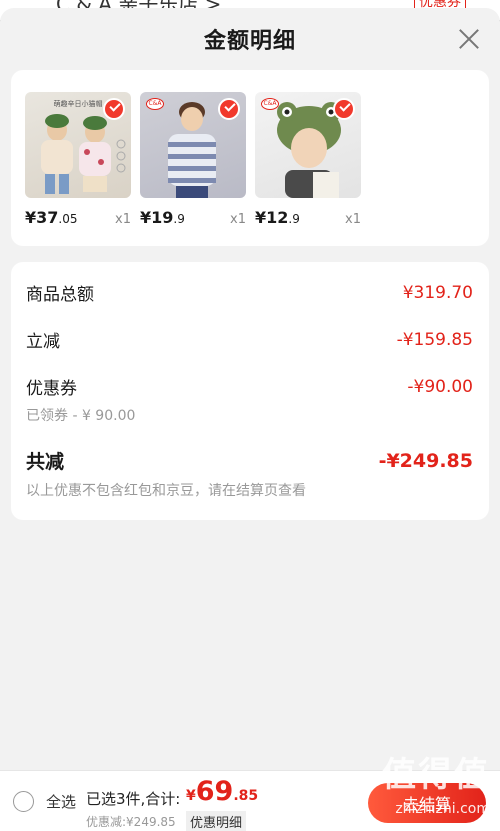  What do you see at coordinates (45, 462) in the screenshot?
I see `total-discount-label: 共减` at bounding box center [45, 462].